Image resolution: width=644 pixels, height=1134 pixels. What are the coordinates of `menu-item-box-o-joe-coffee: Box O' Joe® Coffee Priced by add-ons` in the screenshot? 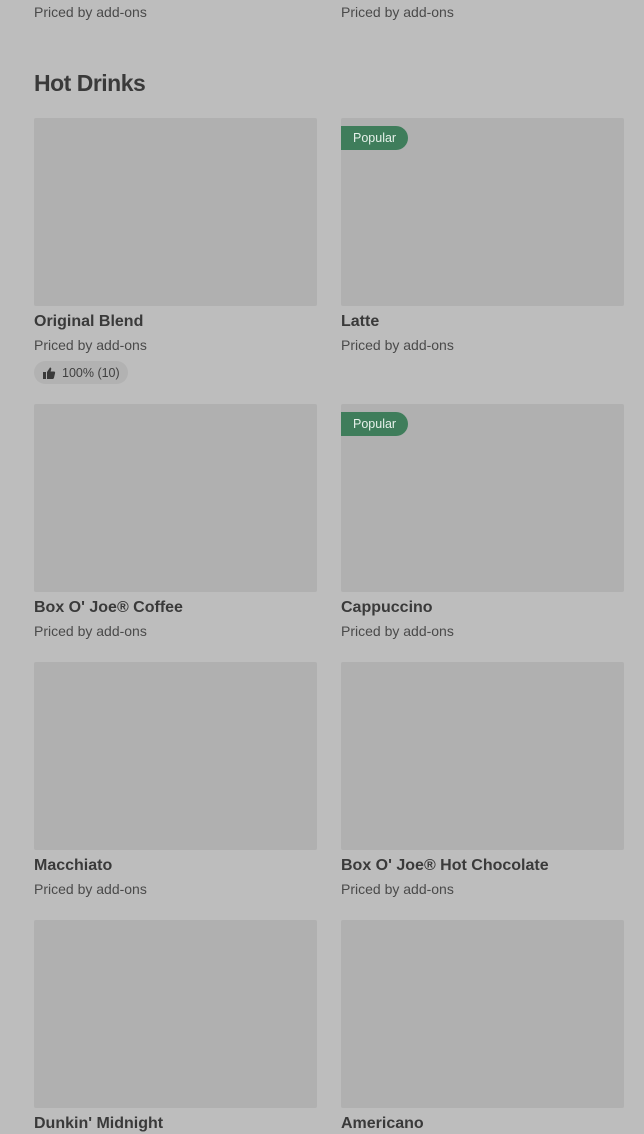 It's located at (175, 533).